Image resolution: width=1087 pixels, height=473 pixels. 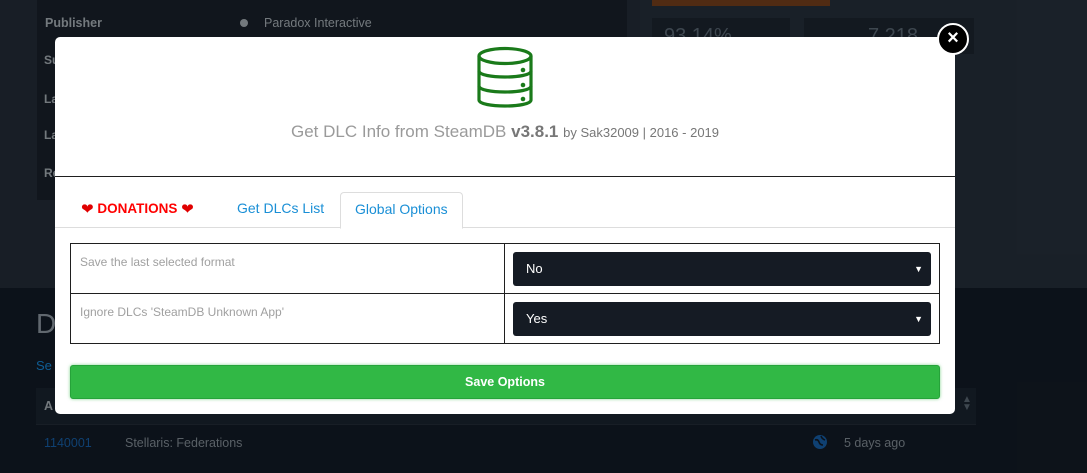 I want to click on tab-global-options: Global Options, so click(x=401, y=210).